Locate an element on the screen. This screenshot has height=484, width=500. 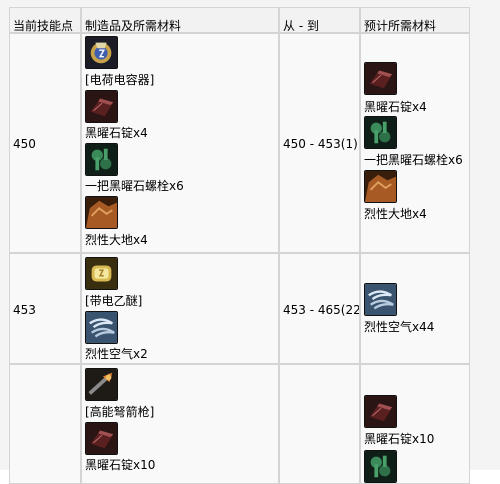
table-row: 450 is located at coordinates (45, 143).